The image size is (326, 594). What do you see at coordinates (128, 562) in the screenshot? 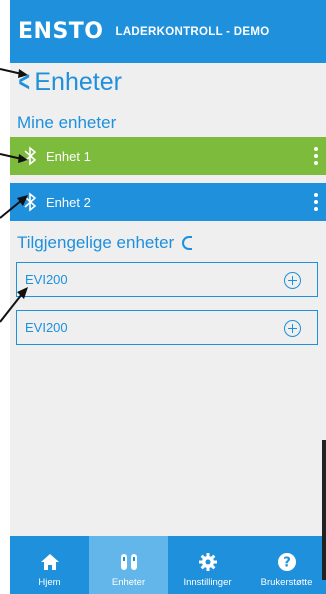
I see `devices-icon` at bounding box center [128, 562].